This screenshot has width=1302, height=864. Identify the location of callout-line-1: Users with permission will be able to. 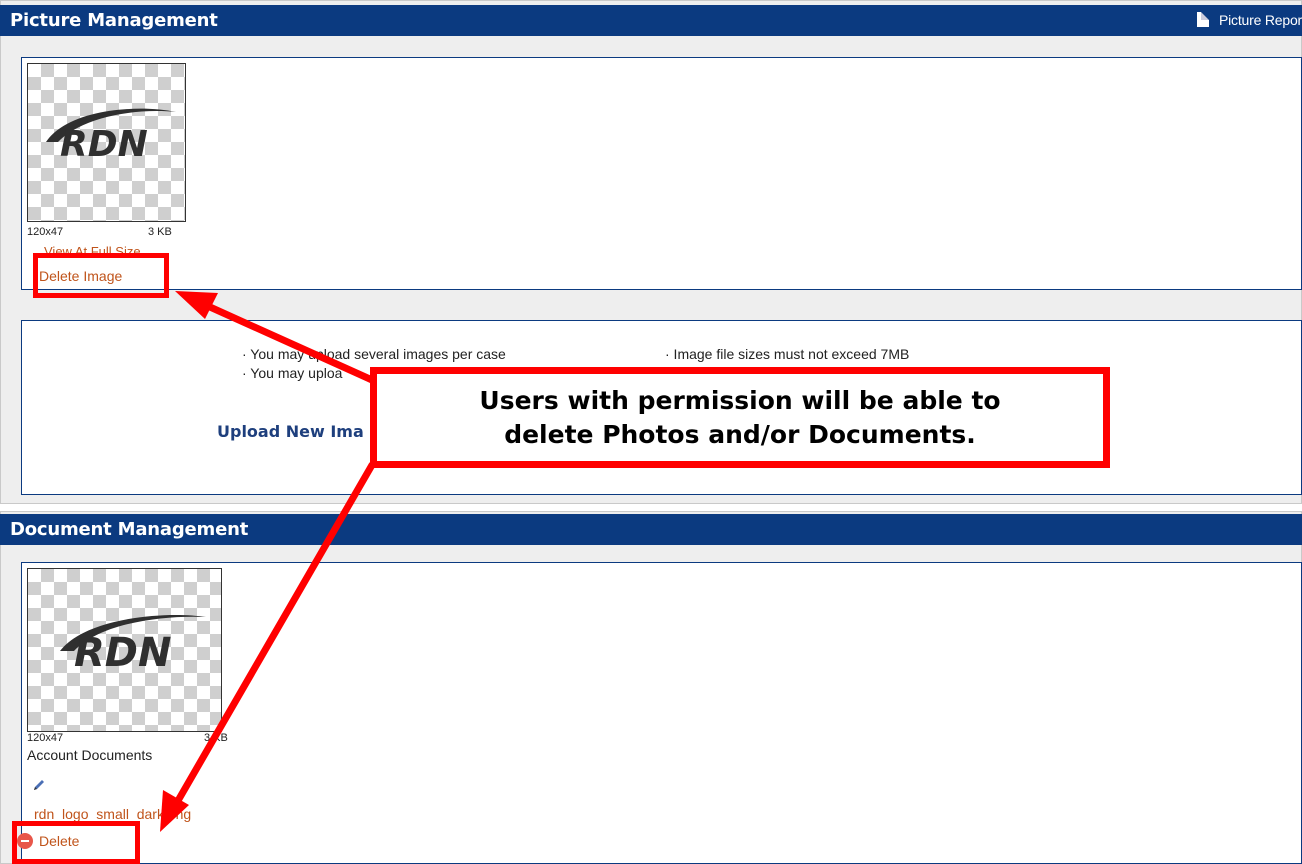
(740, 400).